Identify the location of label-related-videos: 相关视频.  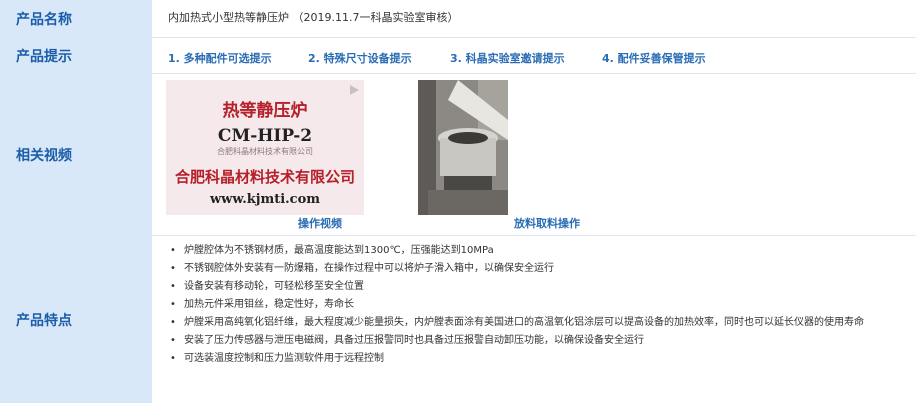
(76, 154).